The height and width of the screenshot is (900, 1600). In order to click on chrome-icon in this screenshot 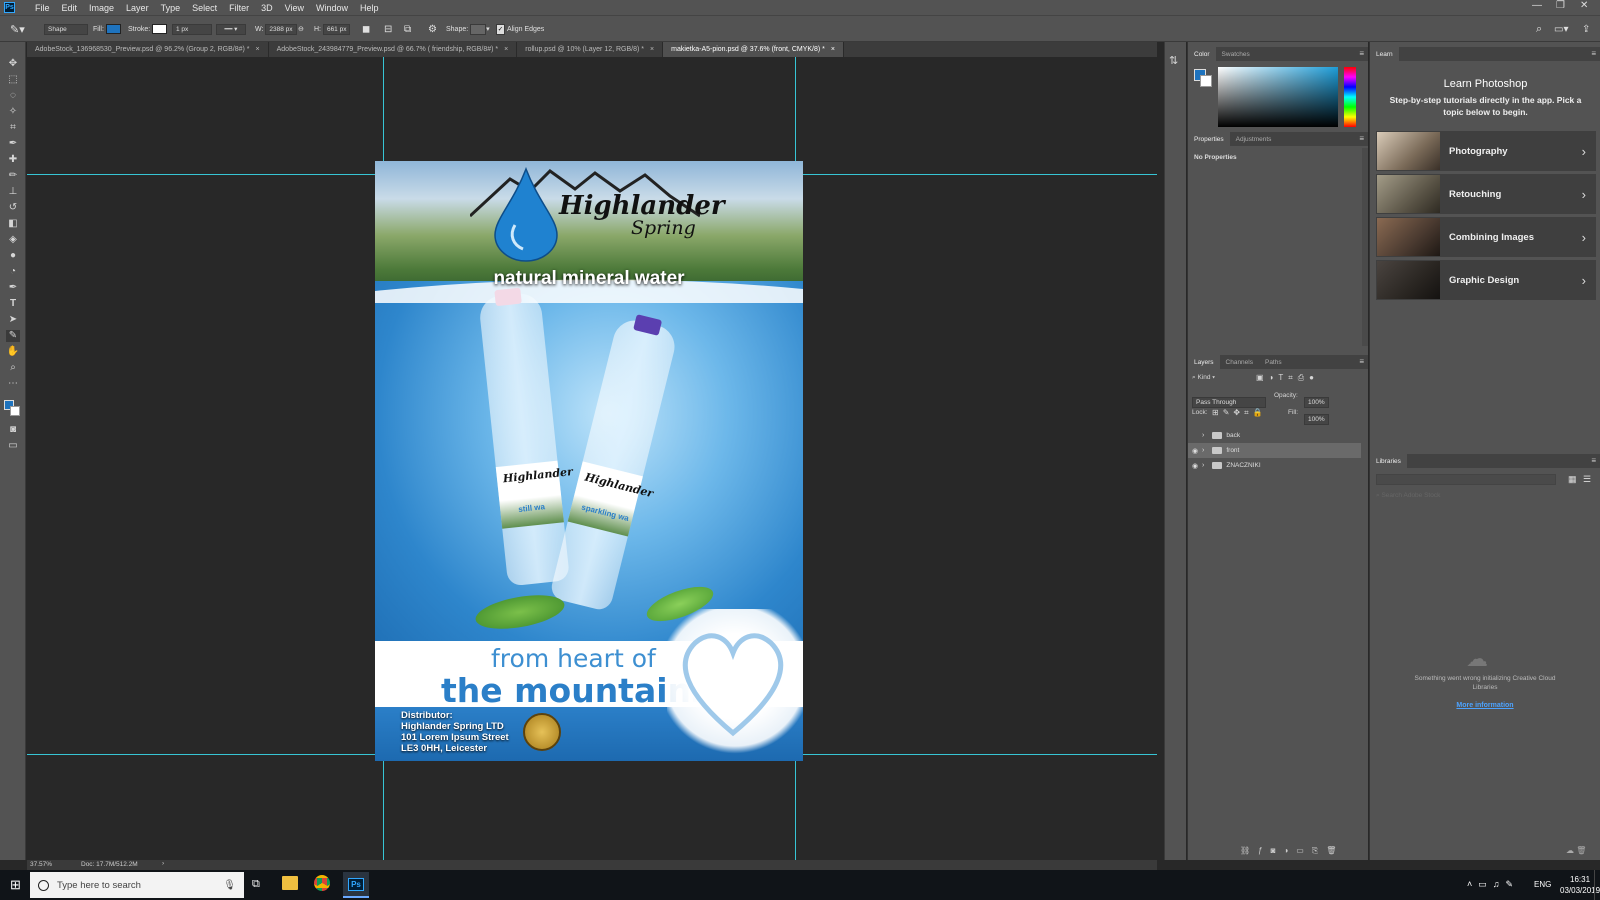, I will do `click(322, 883)`.